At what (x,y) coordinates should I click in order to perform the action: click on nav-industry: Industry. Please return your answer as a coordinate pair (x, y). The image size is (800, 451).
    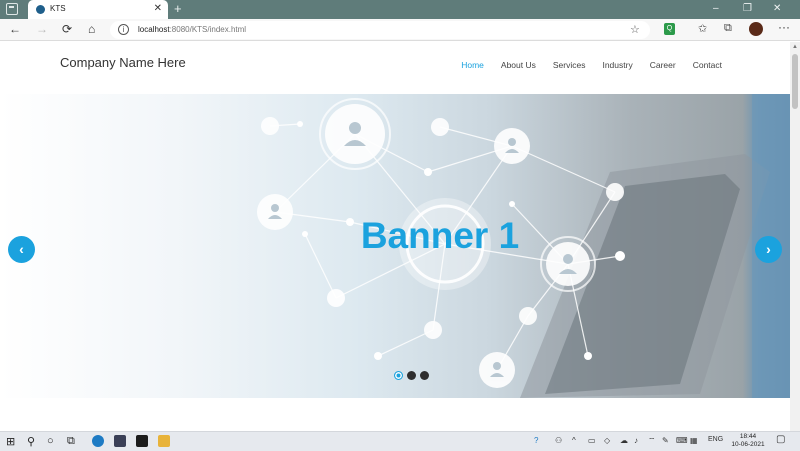
    Looking at the image, I should click on (617, 65).